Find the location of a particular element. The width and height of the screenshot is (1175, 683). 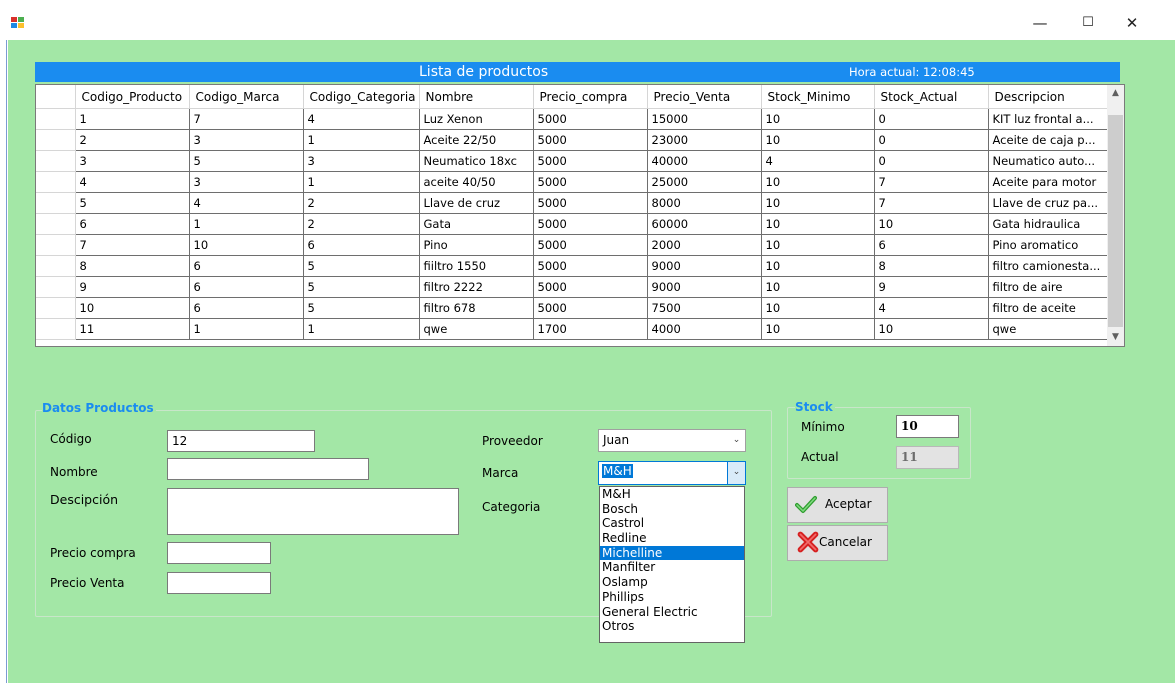

close-button: ✕ is located at coordinates (1132, 23).